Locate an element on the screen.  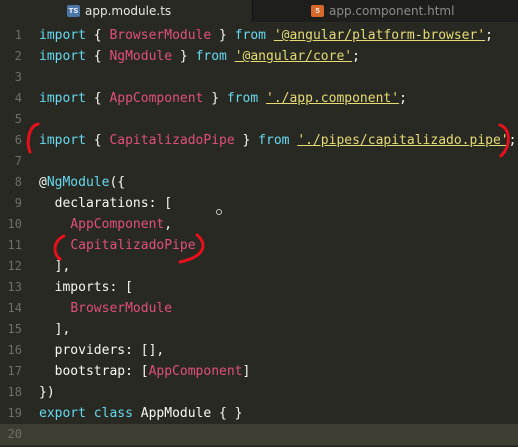
code-token: bootstrap: [ is located at coordinates (94, 371).